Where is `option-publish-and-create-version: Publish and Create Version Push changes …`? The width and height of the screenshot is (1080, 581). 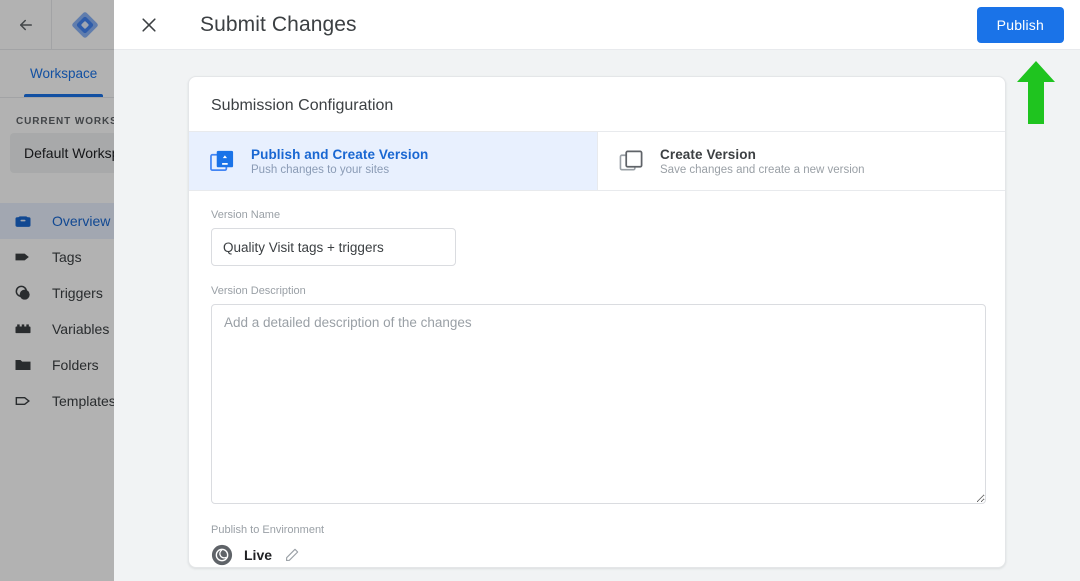
option-publish-and-create-version: Publish and Create Version Push changes … is located at coordinates (393, 161).